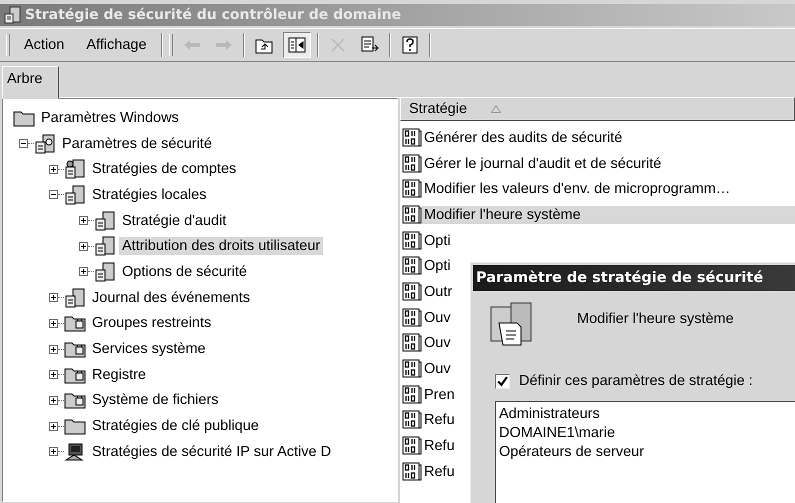 The image size is (795, 503). Describe the element at coordinates (31, 82) in the screenshot. I see `tab: Arbre` at that location.